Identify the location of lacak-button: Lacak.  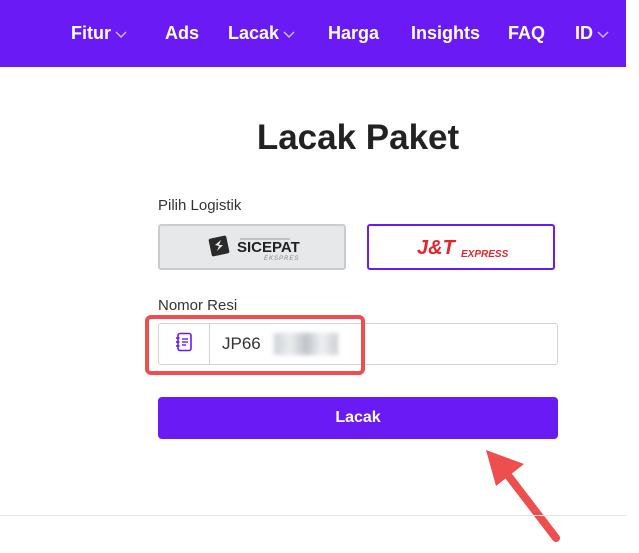
(358, 418).